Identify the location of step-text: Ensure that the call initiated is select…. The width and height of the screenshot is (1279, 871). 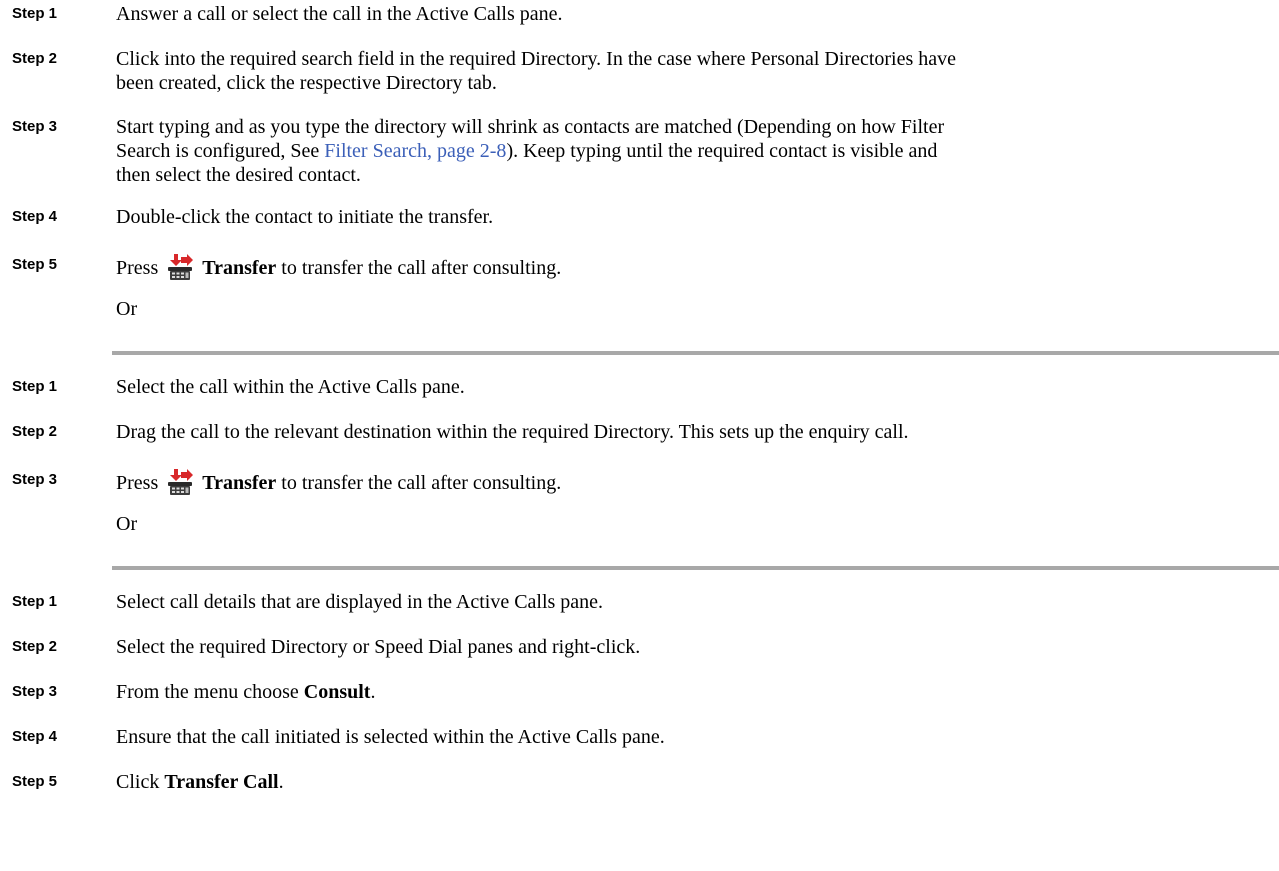
(390, 737).